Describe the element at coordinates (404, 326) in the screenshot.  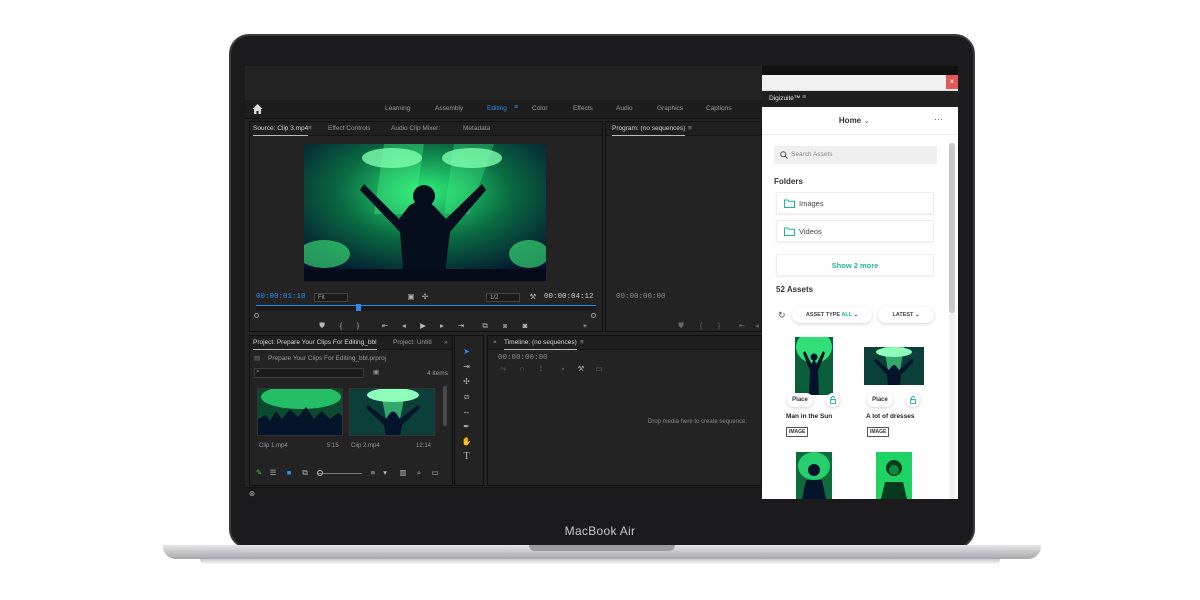
I see `step-back-icon: ◂` at that location.